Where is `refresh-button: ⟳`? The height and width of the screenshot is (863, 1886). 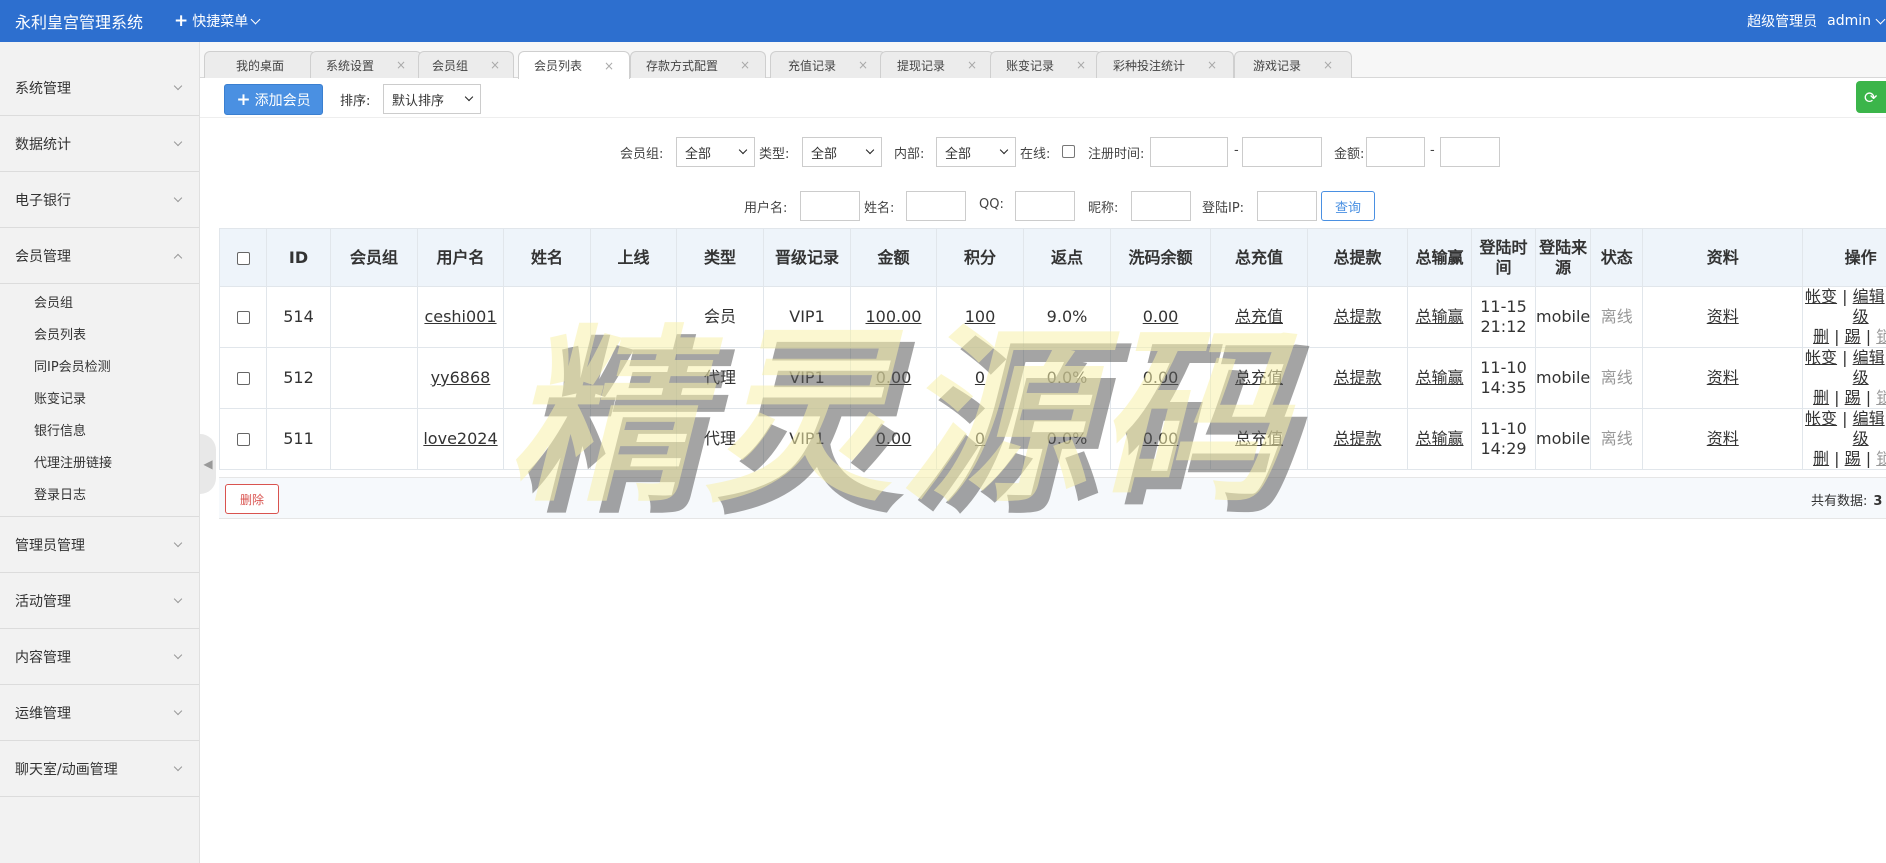
refresh-button: ⟳ is located at coordinates (1871, 97).